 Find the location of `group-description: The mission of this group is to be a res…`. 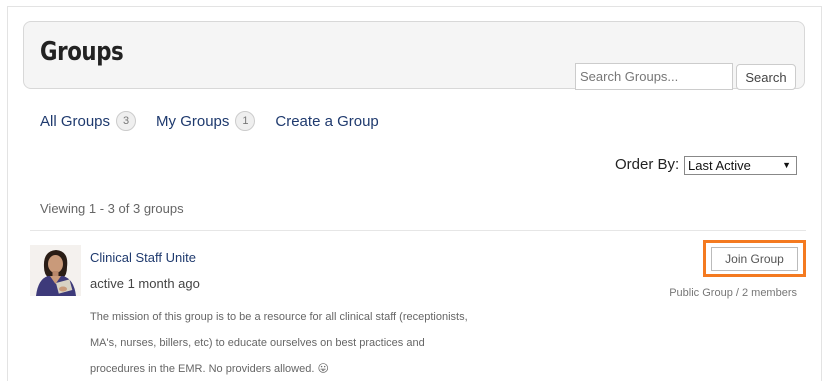

group-description: The mission of this group is to be a res… is located at coordinates (279, 343).